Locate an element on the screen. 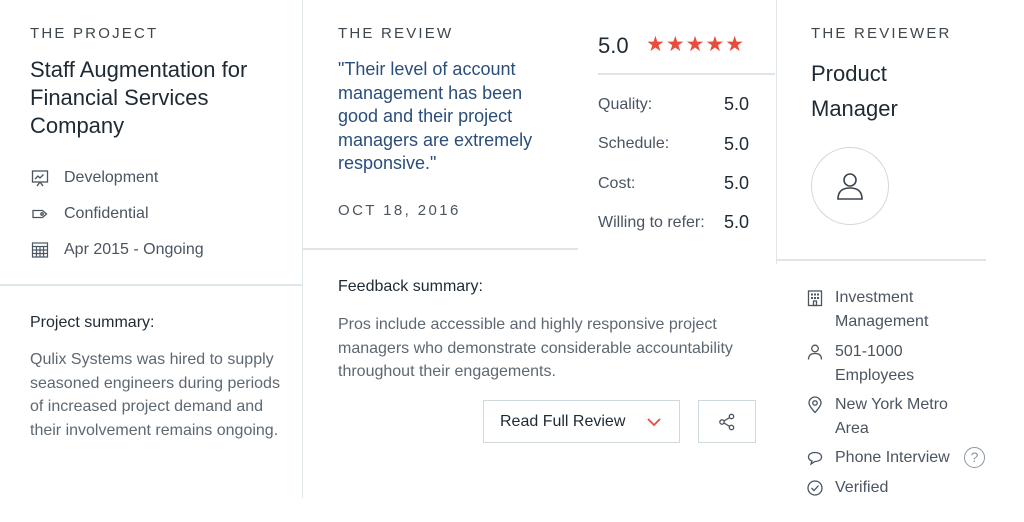  reviewer-status-label: Verified is located at coordinates (862, 487).